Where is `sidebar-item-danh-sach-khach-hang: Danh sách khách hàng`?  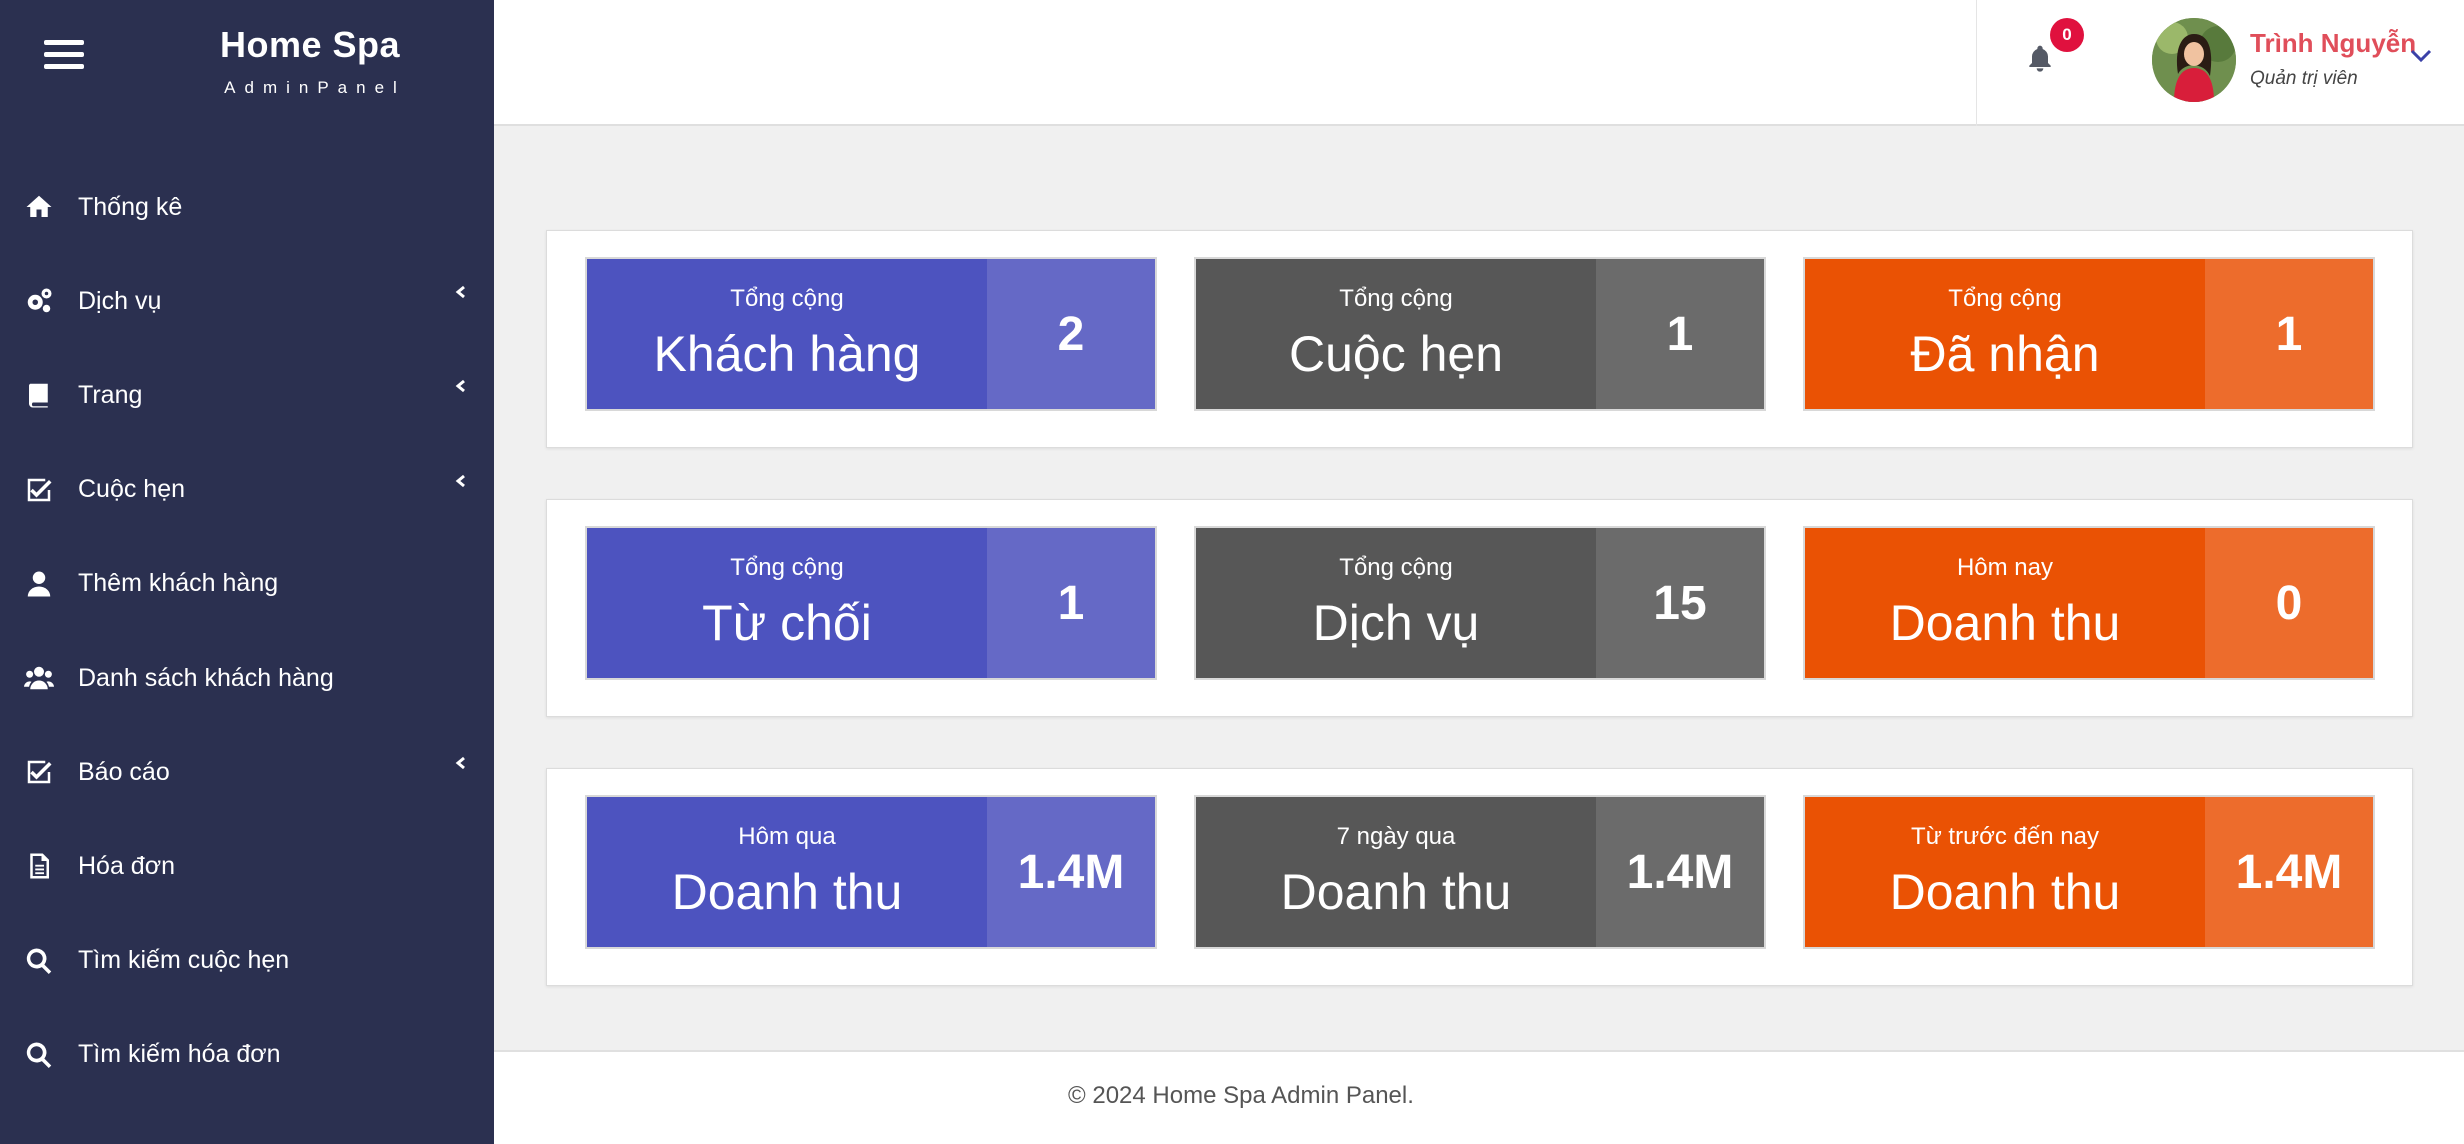 sidebar-item-danh-sach-khach-hang: Danh sách khách hàng is located at coordinates (247, 678).